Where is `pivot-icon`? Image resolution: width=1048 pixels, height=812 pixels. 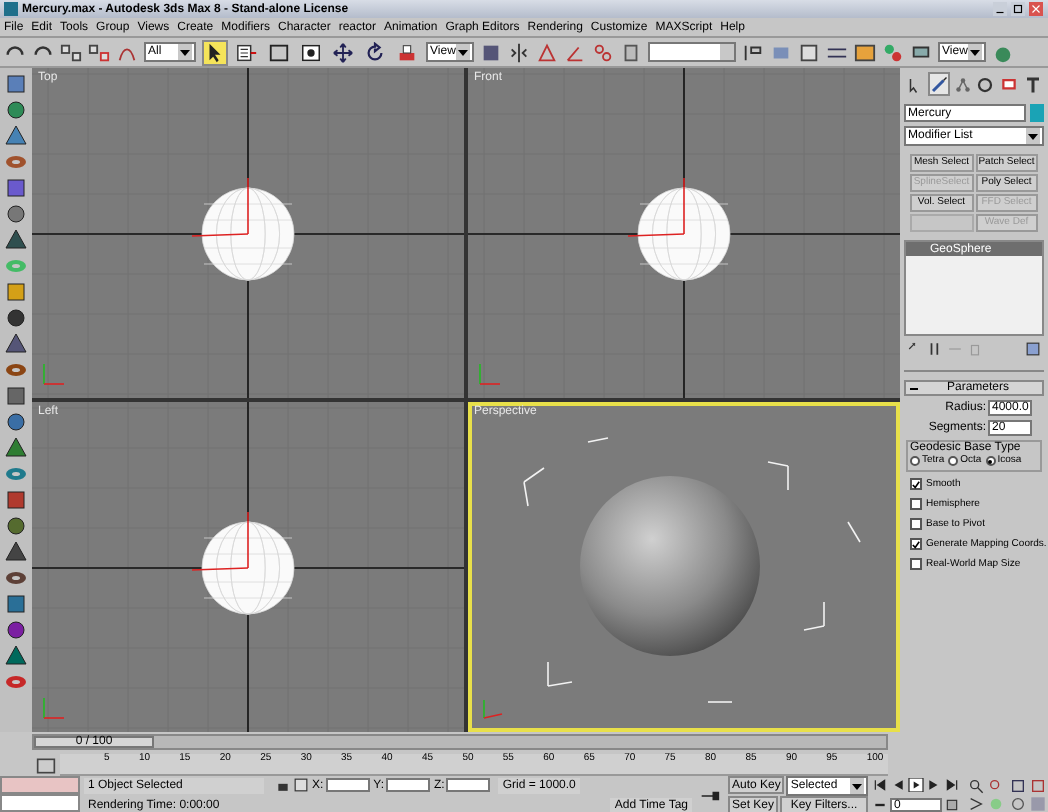
pivot-icon is located at coordinates (491, 52).